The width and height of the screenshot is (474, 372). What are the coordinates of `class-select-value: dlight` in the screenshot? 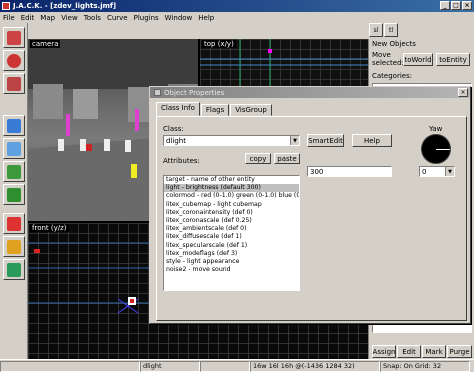 It's located at (176, 141).